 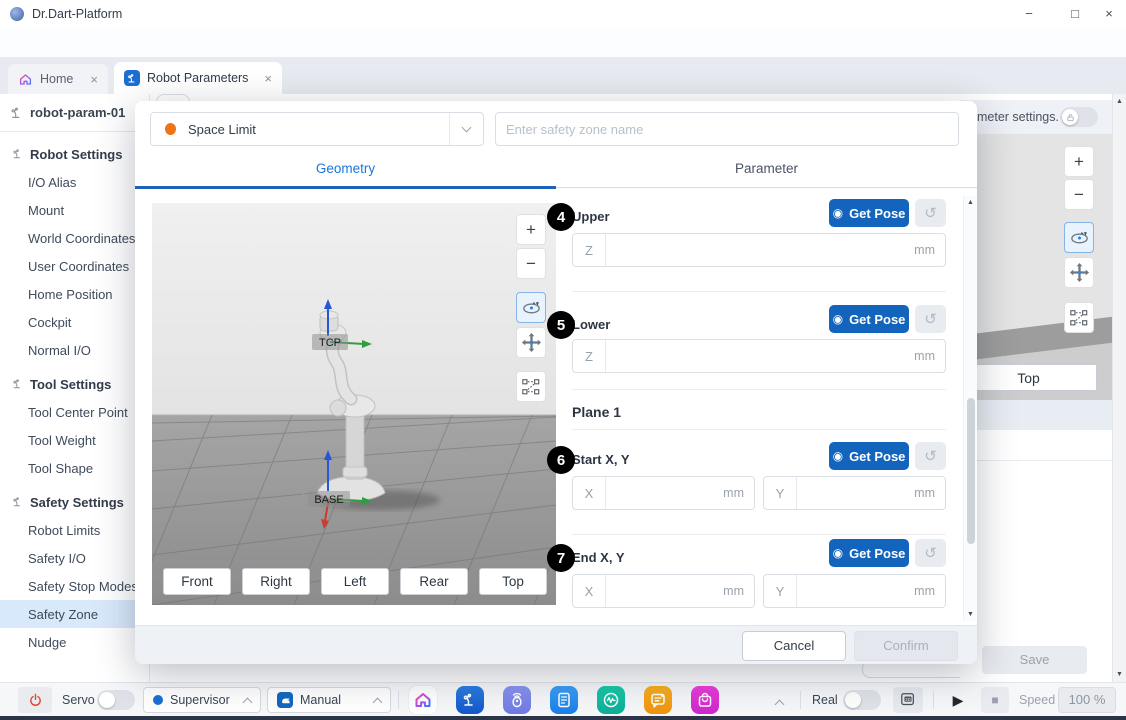 What do you see at coordinates (1087, 700) in the screenshot?
I see `speed-value-box: 100 %` at bounding box center [1087, 700].